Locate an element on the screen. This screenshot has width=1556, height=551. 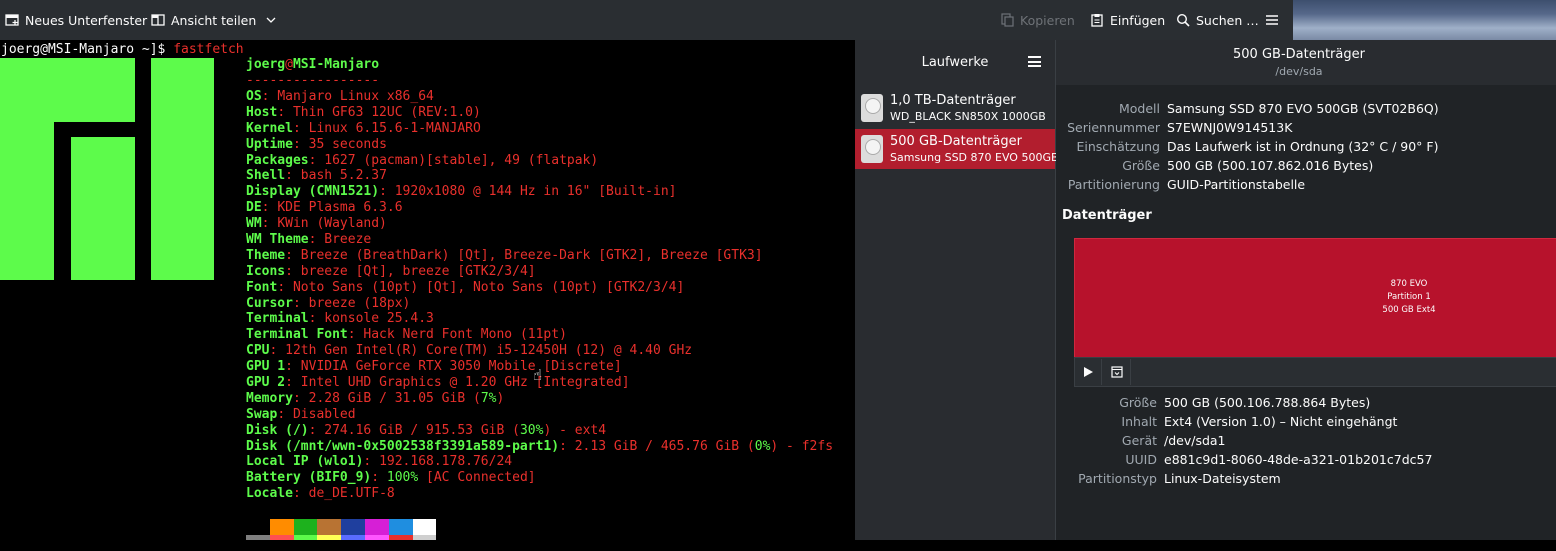
title-host: MSI-Manjaro is located at coordinates (336, 64).